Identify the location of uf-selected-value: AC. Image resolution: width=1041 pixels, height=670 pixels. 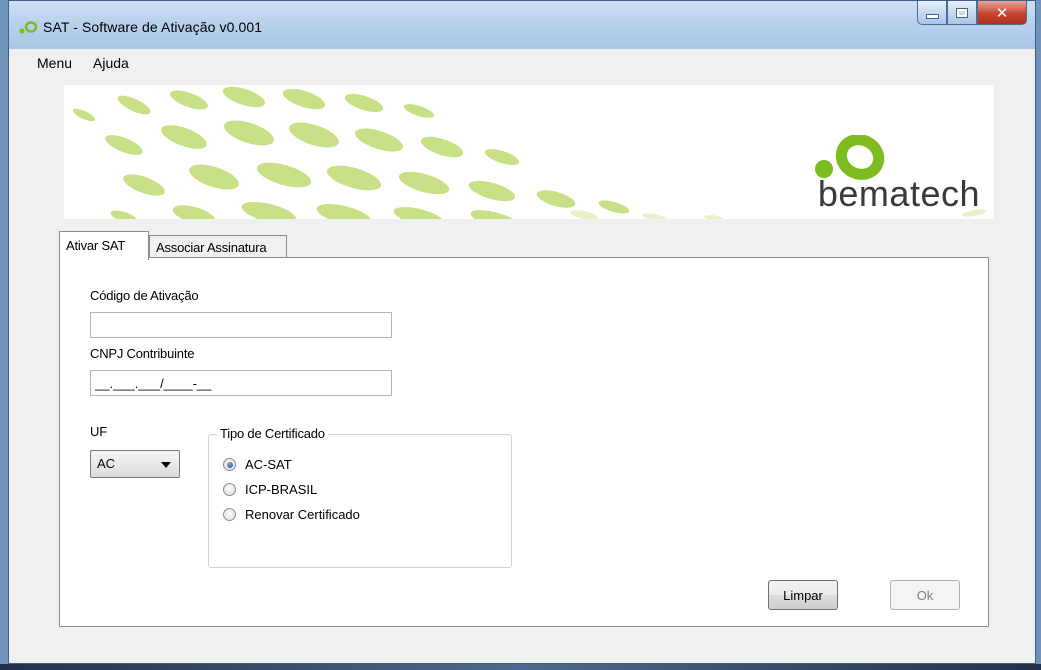
(106, 463).